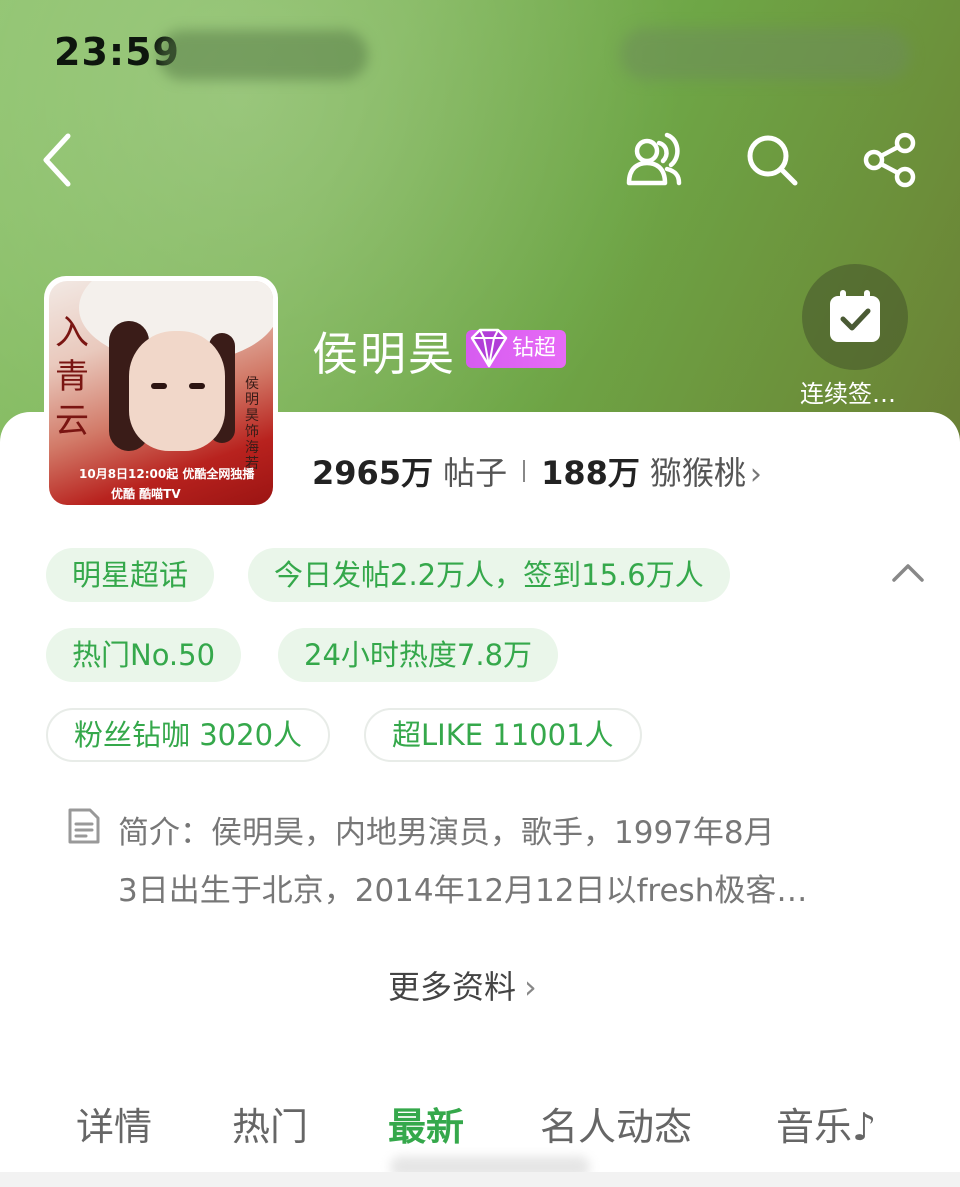 The height and width of the screenshot is (1187, 960). Describe the element at coordinates (590, 473) in the screenshot. I see `fans-count: 188万` at that location.